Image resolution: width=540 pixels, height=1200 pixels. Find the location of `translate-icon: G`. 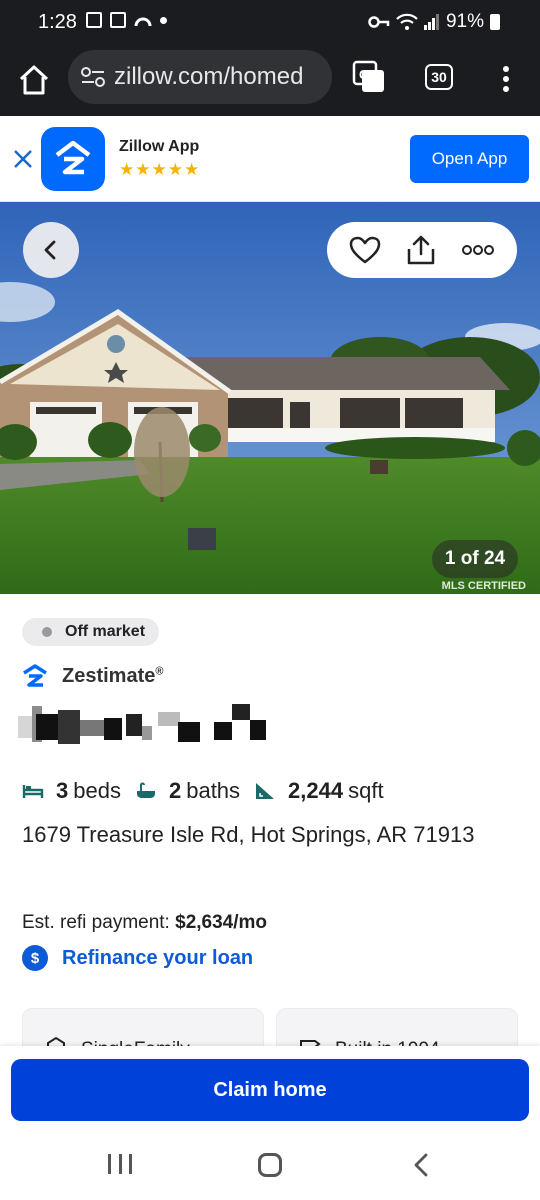

translate-icon: G is located at coordinates (369, 77).